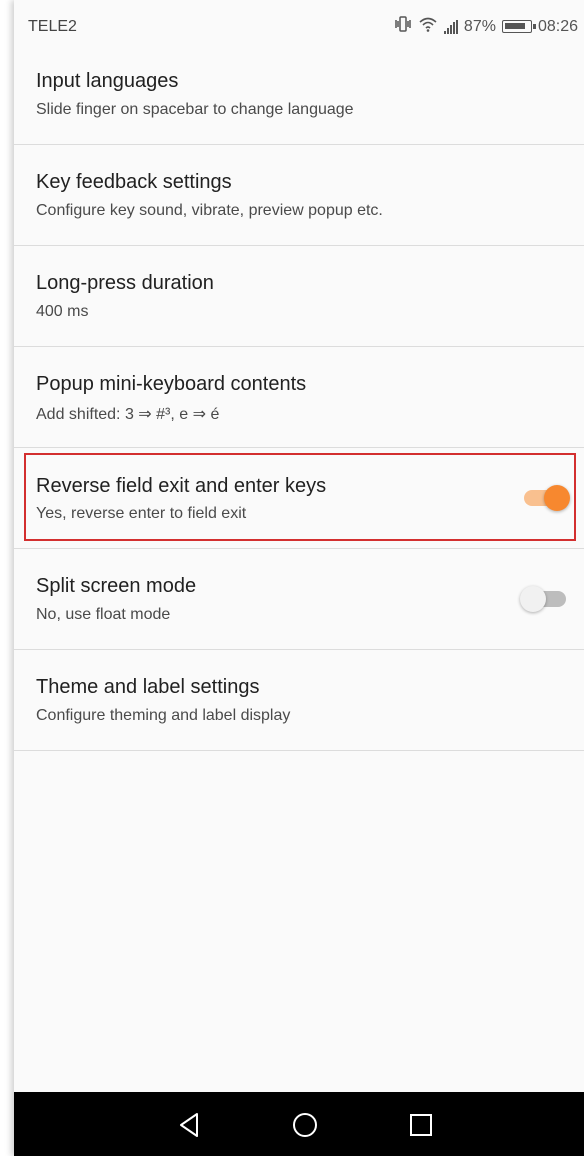  I want to click on setting-title: Split screen mode, so click(116, 586).